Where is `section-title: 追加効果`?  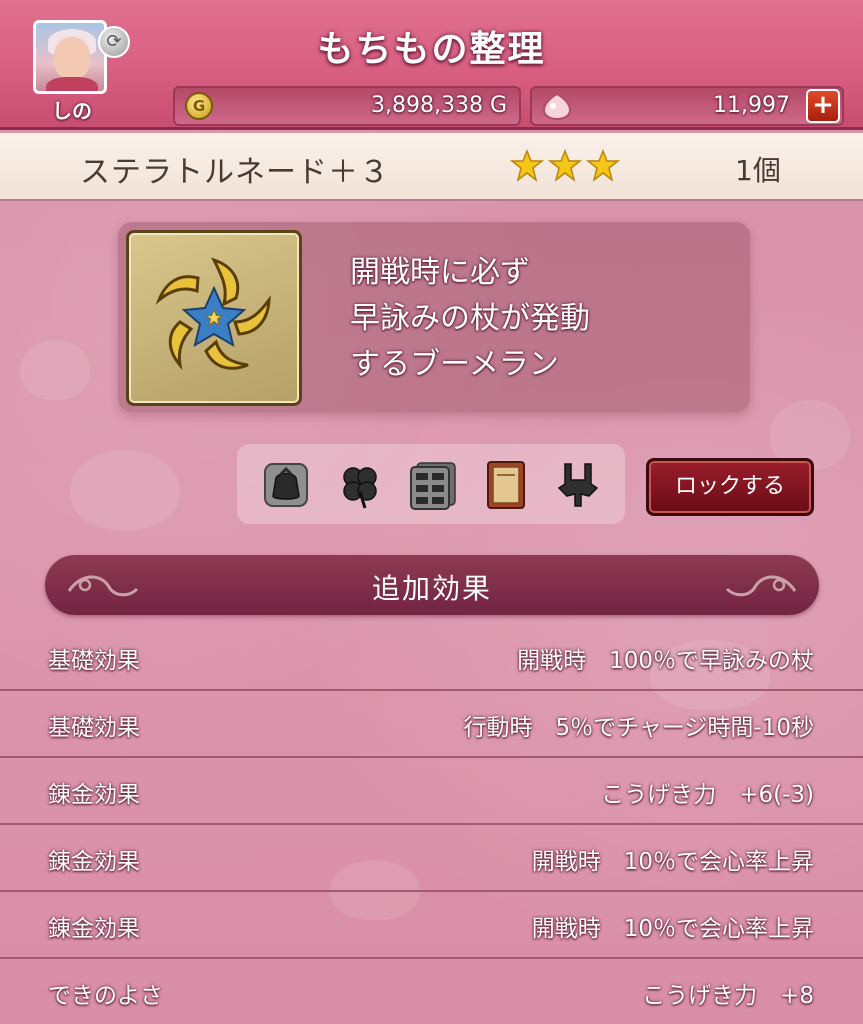
section-title: 追加効果 is located at coordinates (431, 588).